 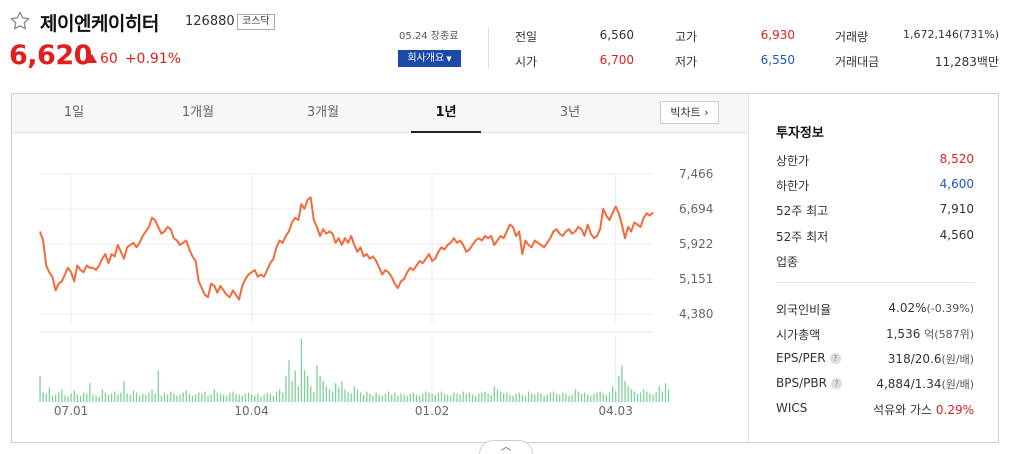 What do you see at coordinates (71, 411) in the screenshot?
I see `x-tick-label: 07.01` at bounding box center [71, 411].